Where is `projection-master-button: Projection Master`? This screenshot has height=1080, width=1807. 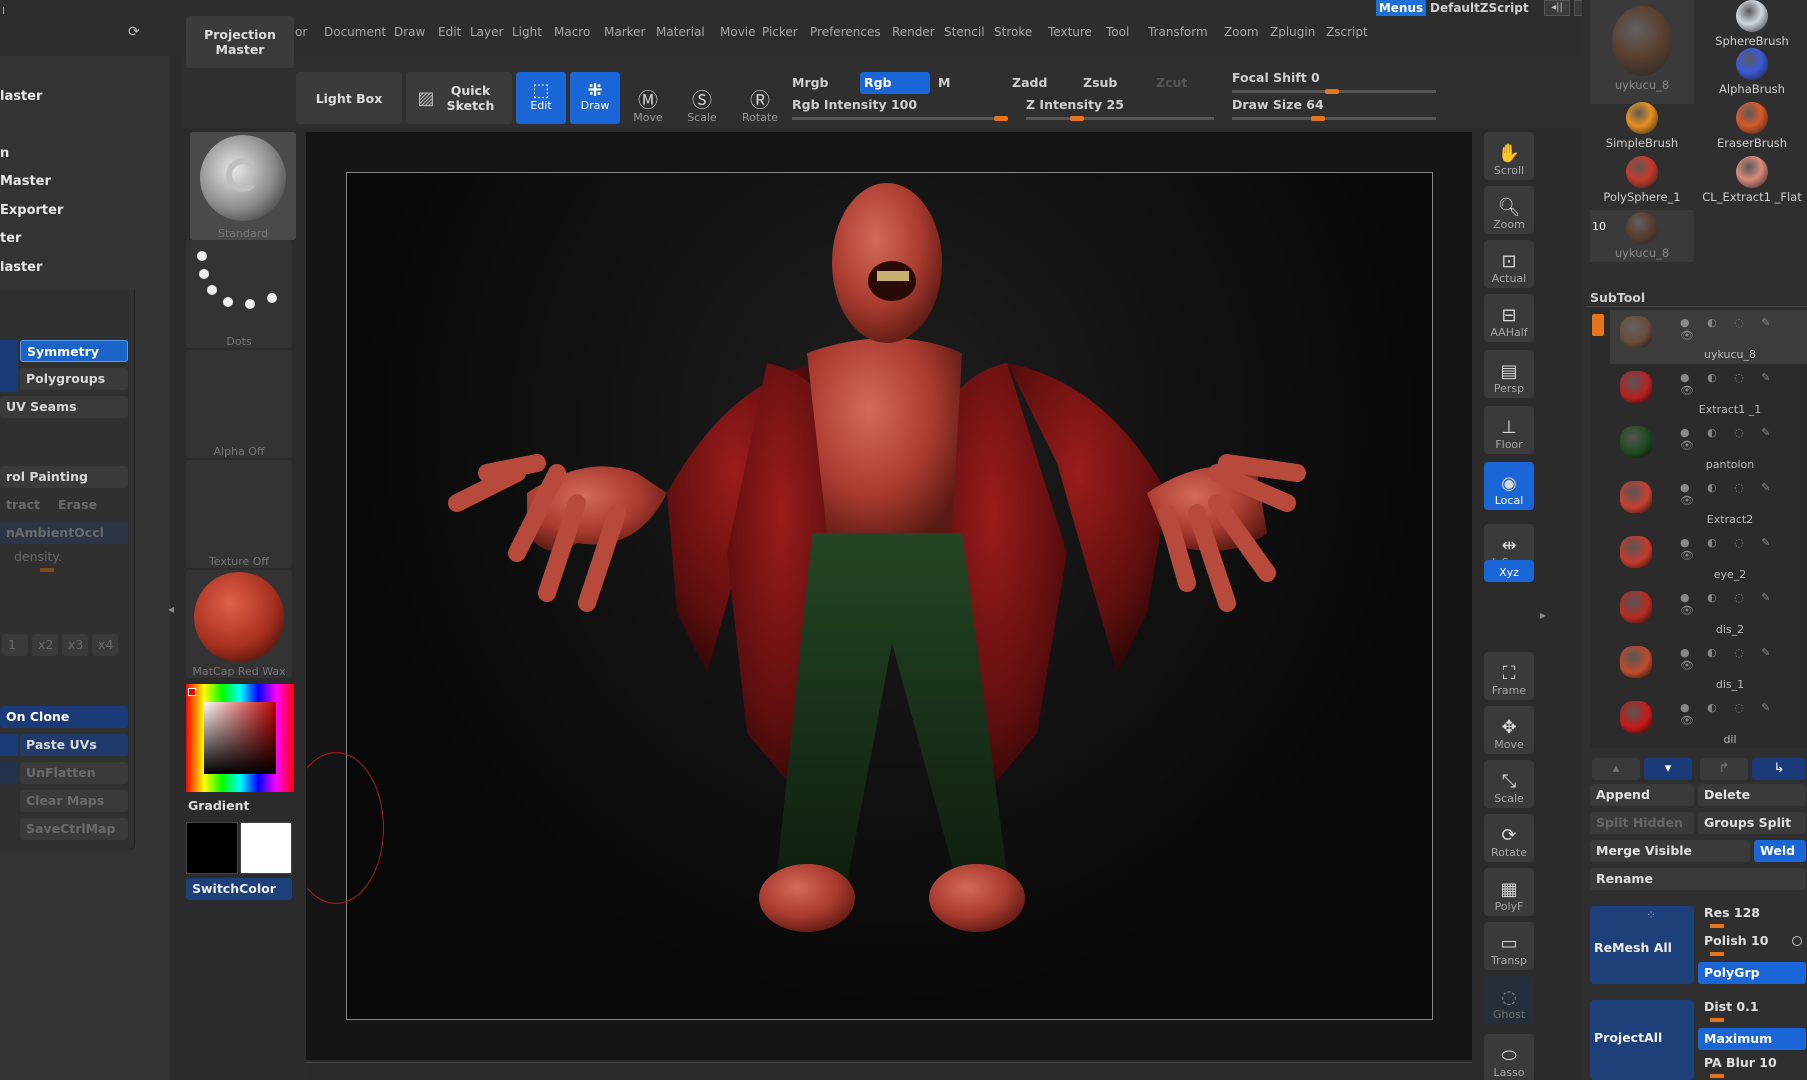
projection-master-button: Projection Master is located at coordinates (240, 42).